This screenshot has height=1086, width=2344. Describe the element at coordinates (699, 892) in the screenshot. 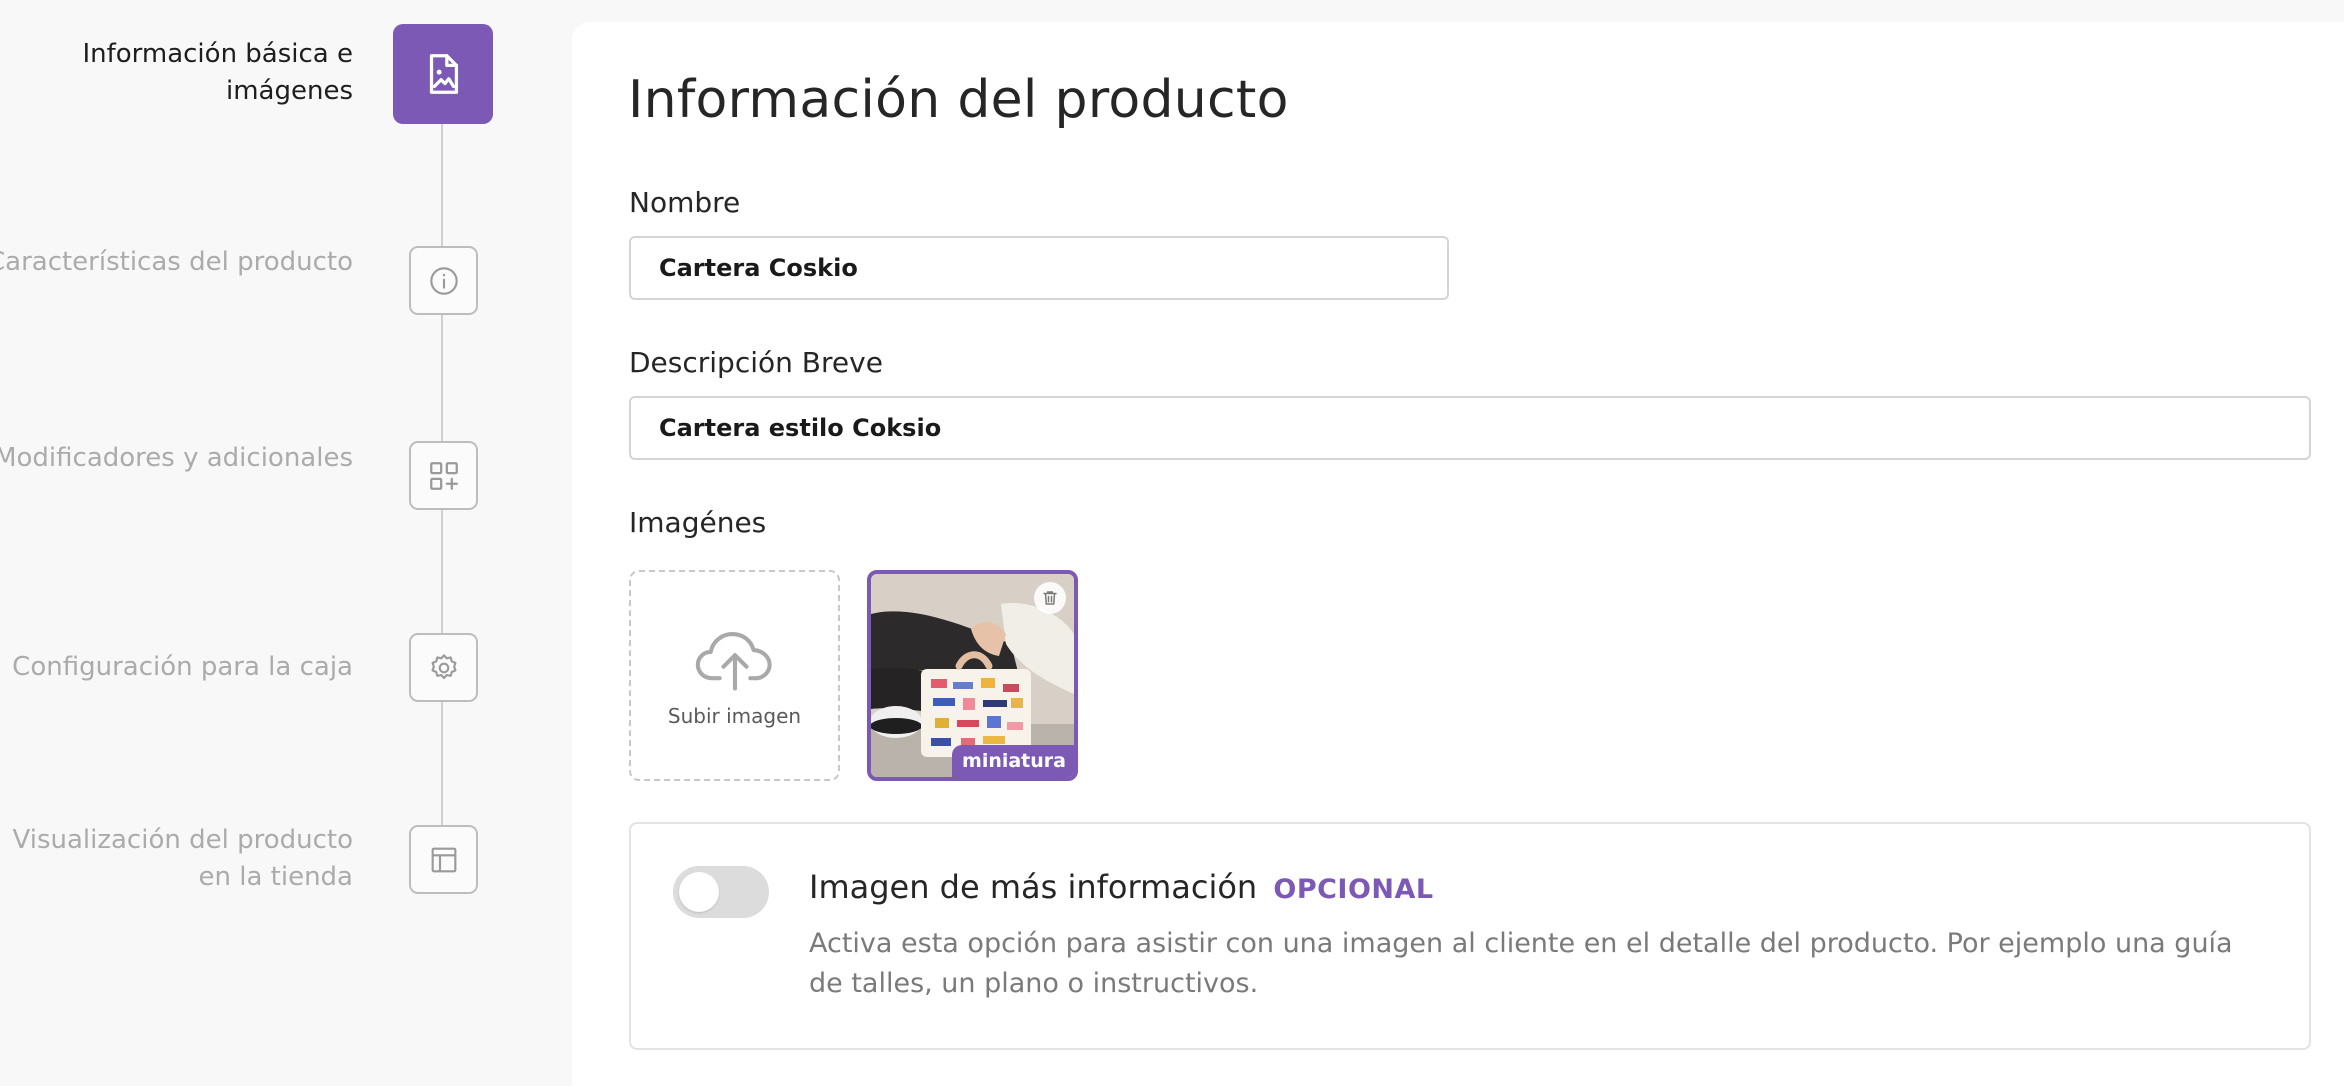

I see `toggle-knob` at that location.